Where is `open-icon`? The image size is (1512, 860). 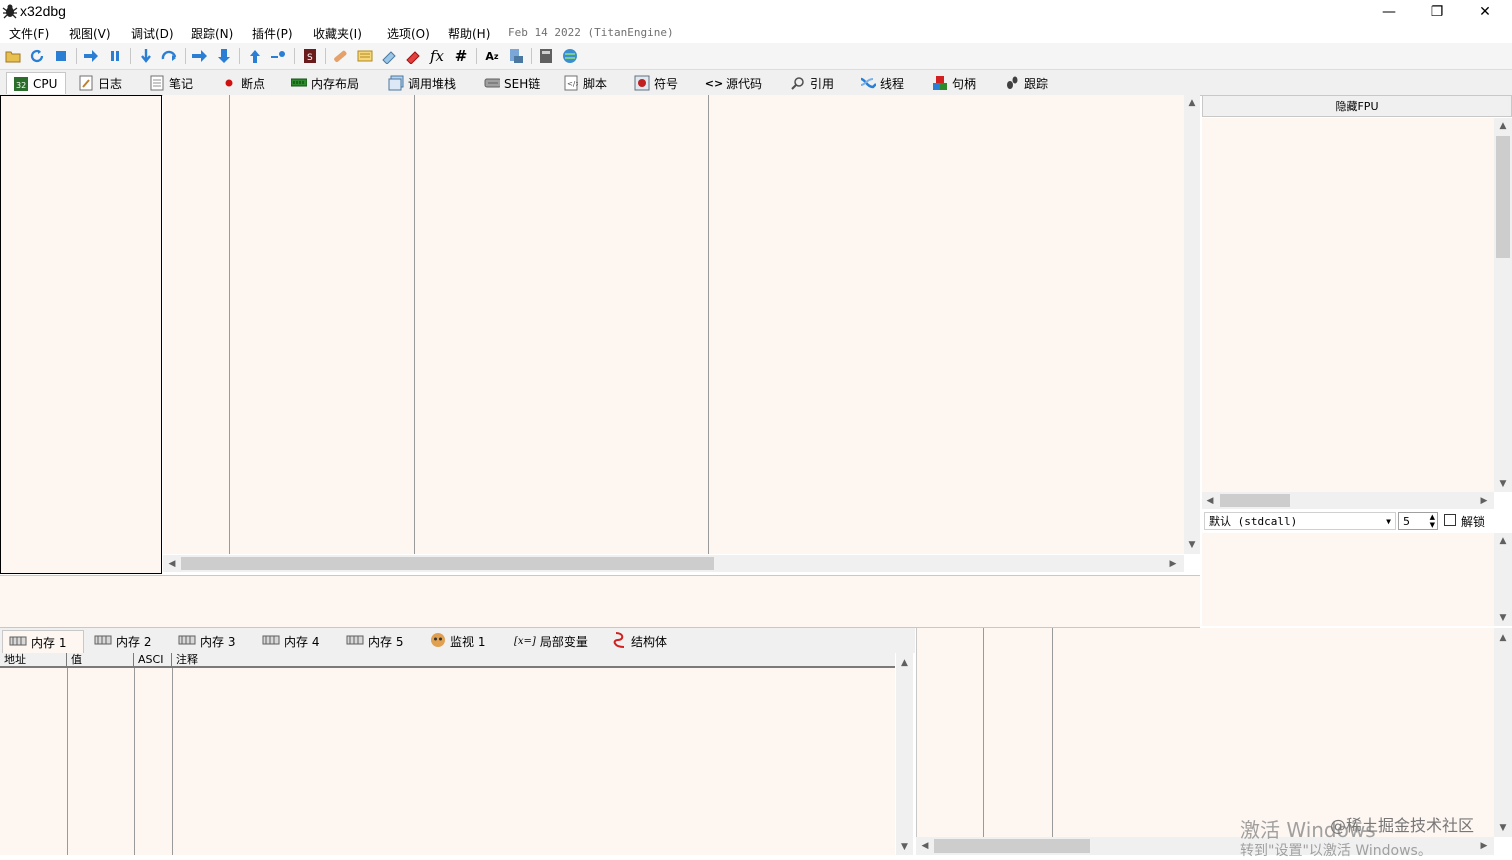
open-icon is located at coordinates (13, 56).